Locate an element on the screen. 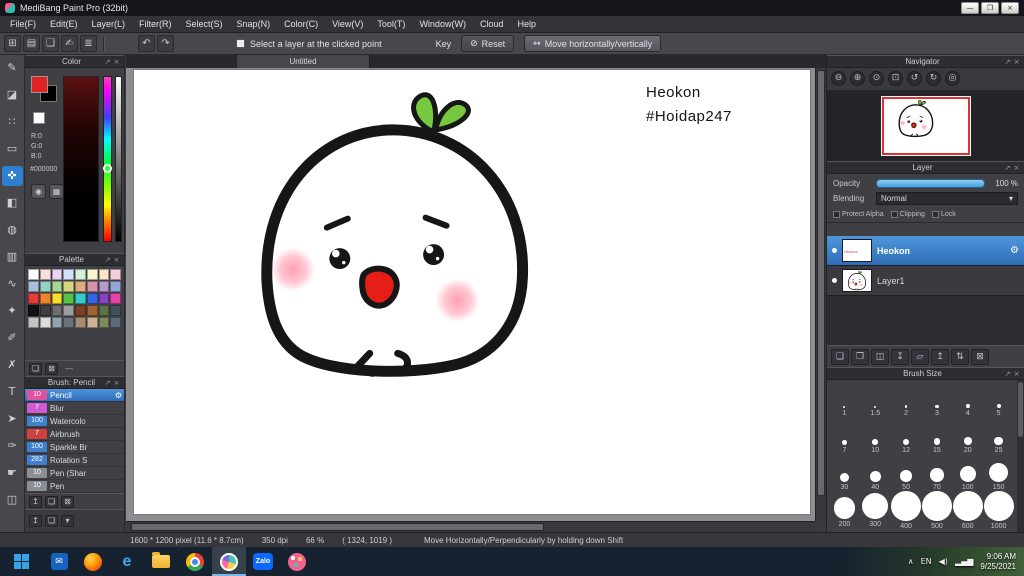 The image size is (1024, 576). brush-size-option: 15 is located at coordinates (937, 437).